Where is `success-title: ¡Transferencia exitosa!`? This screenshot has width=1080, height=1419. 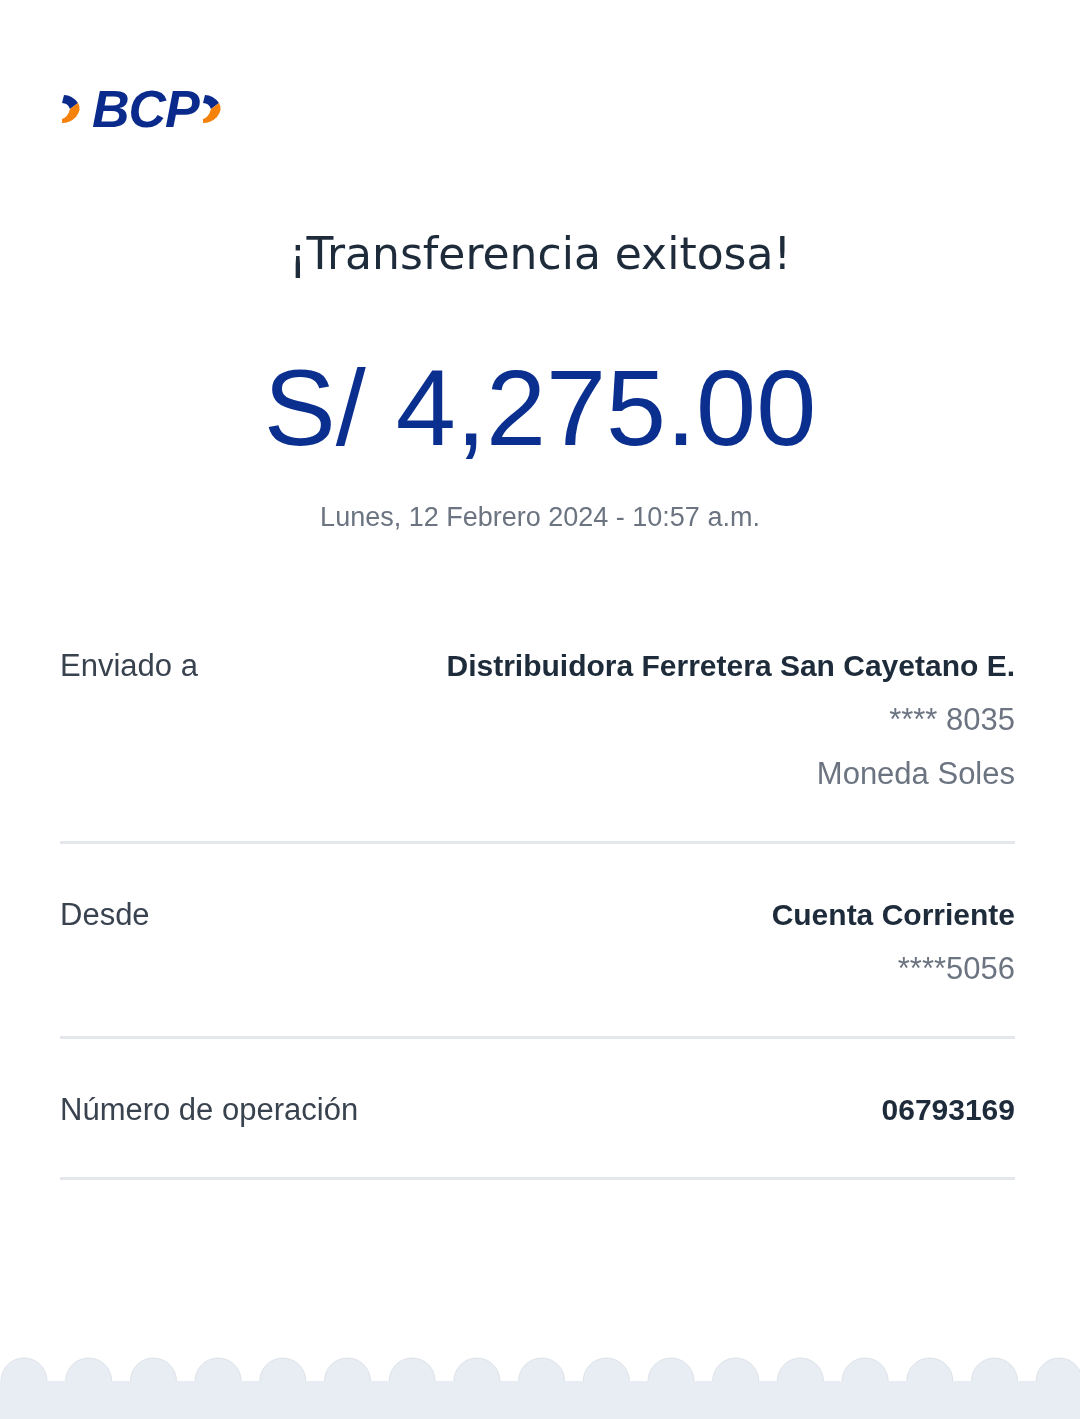
success-title: ¡Transferencia exitosa! is located at coordinates (540, 253).